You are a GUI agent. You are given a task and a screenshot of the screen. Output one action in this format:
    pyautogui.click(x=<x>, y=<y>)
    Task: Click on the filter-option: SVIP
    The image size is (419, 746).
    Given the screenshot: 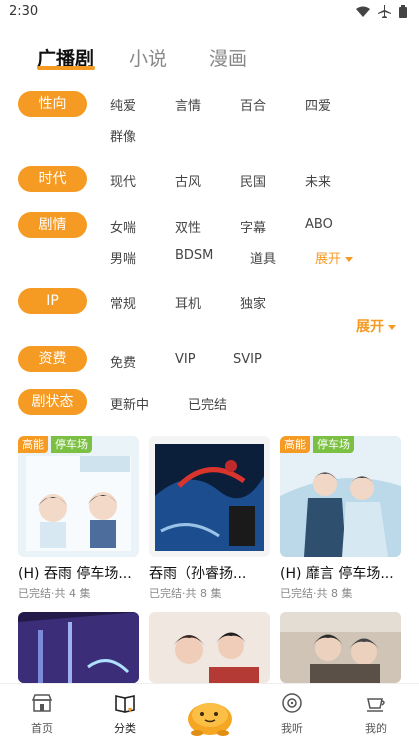 What is the action you would take?
    pyautogui.click(x=247, y=359)
    